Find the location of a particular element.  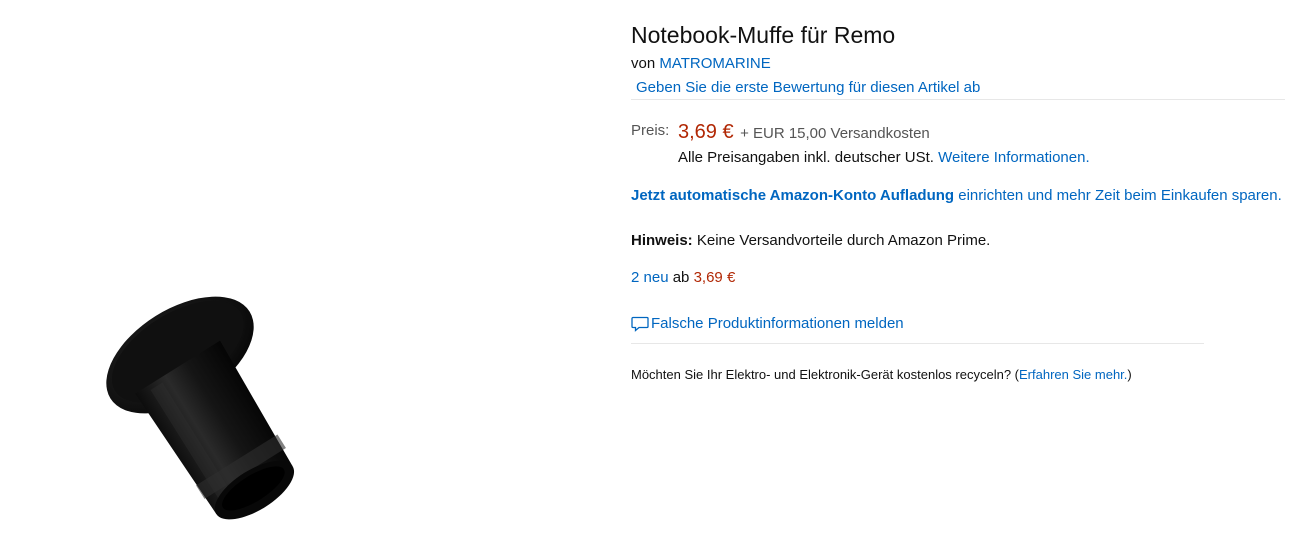

product-title: Notebook-Muffe für Remo is located at coordinates (763, 35).